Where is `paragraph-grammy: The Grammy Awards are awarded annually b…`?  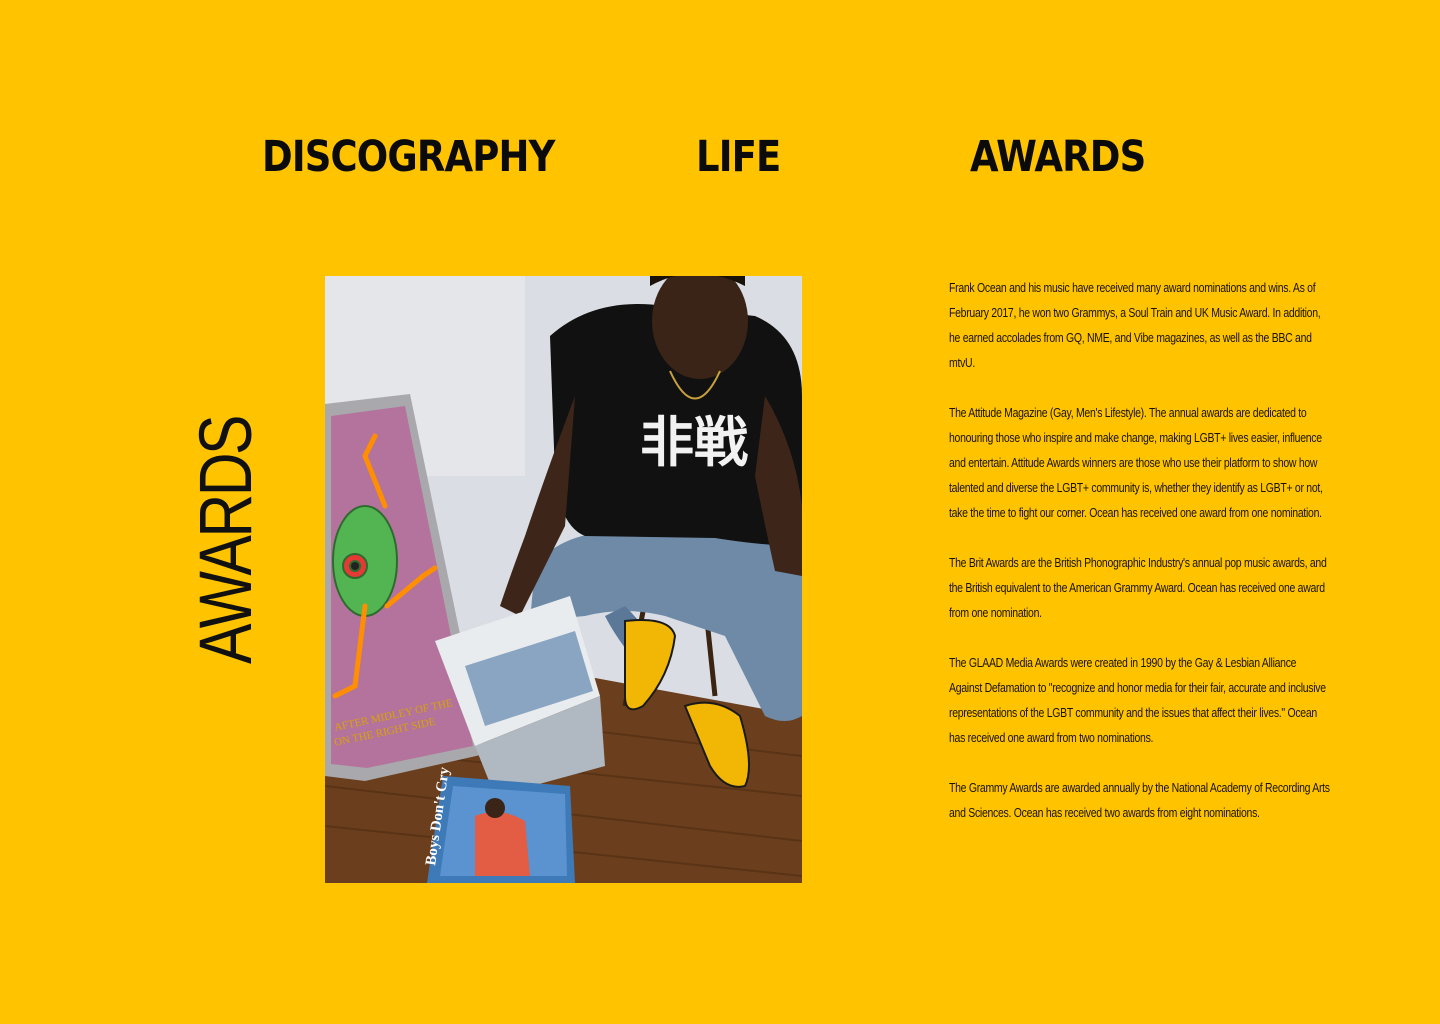
paragraph-grammy: The Grammy Awards are awarded annually b… is located at coordinates (1139, 800).